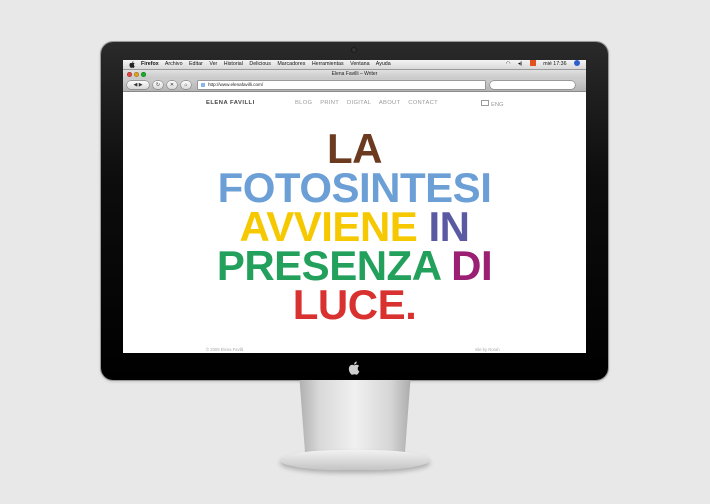 This screenshot has width=710, height=504. What do you see at coordinates (383, 64) in the screenshot?
I see `menu-ayuda: Ayuda` at bounding box center [383, 64].